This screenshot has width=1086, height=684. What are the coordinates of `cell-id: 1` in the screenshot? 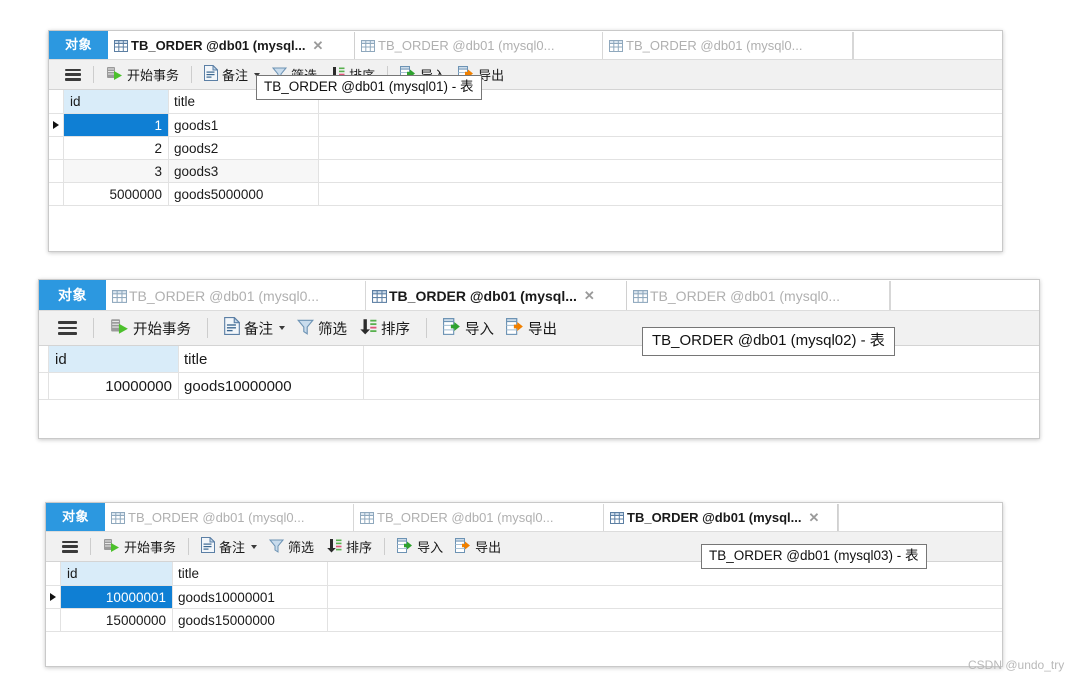 It's located at (116, 125).